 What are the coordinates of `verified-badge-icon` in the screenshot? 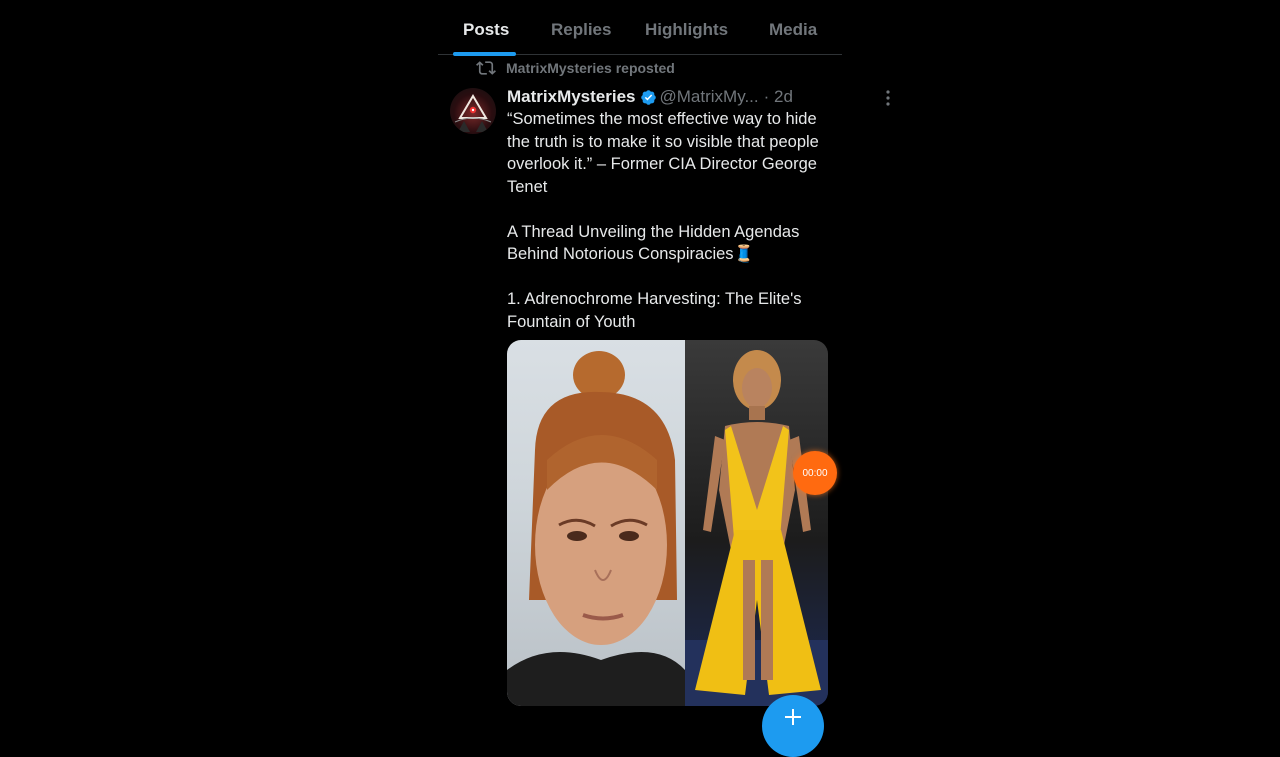 It's located at (648, 97).